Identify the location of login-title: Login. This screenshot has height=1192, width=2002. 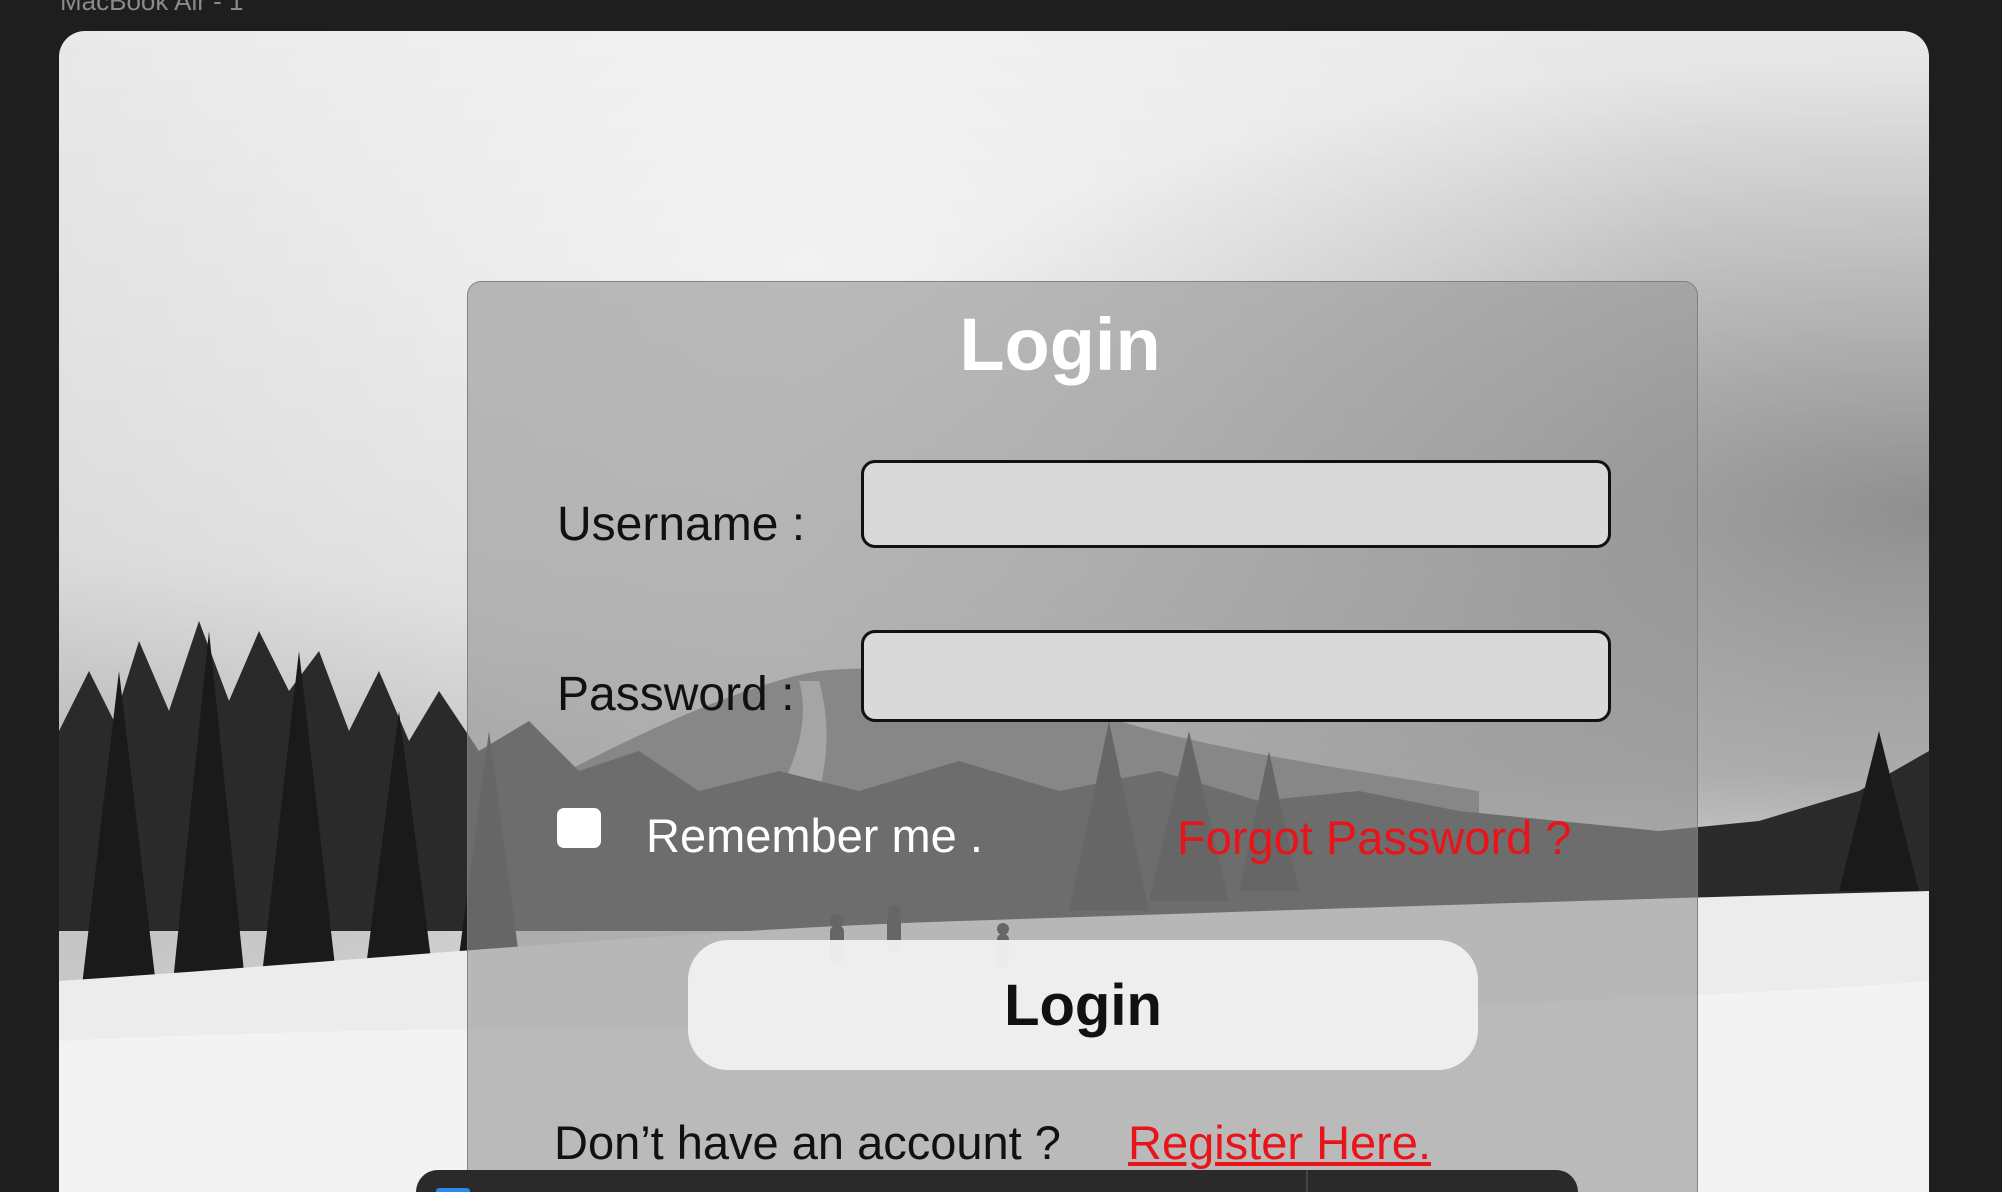
(1060, 344).